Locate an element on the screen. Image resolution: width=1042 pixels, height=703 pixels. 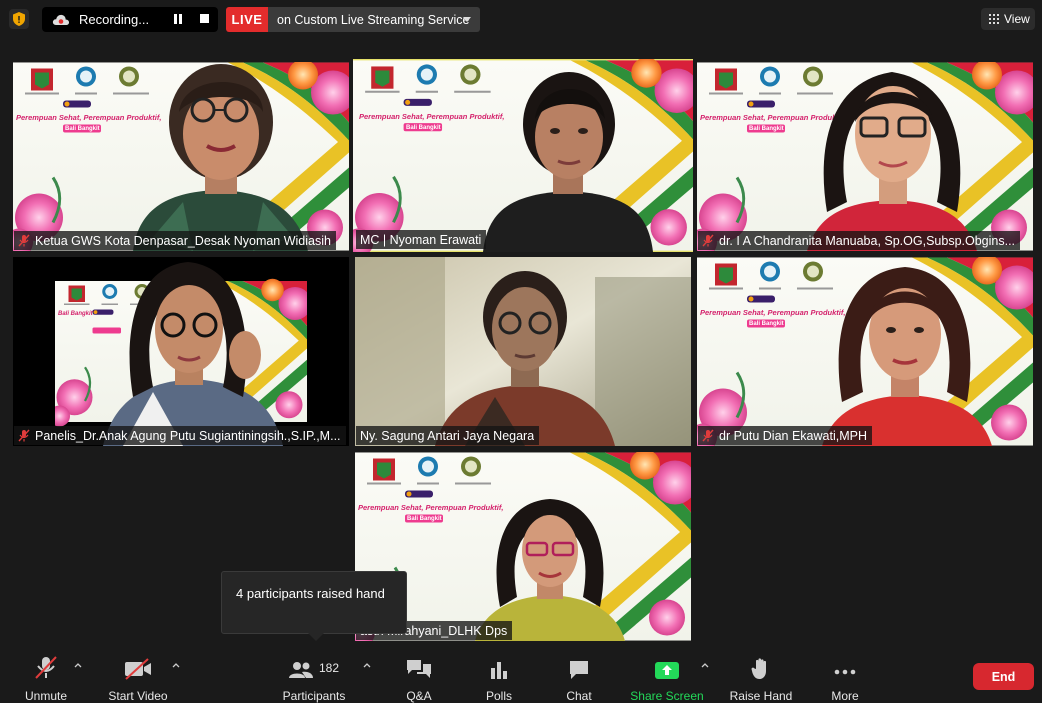
participant-nameplate: MC | Nyoman Erawati is located at coordinates (421, 239).